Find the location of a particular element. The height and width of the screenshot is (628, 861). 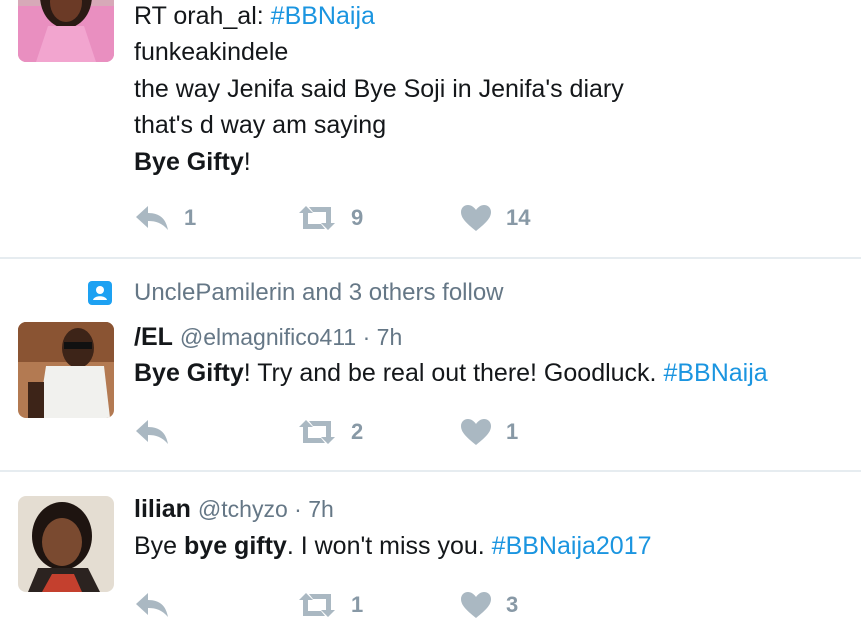

bold-text: bye gifty is located at coordinates (235, 546).